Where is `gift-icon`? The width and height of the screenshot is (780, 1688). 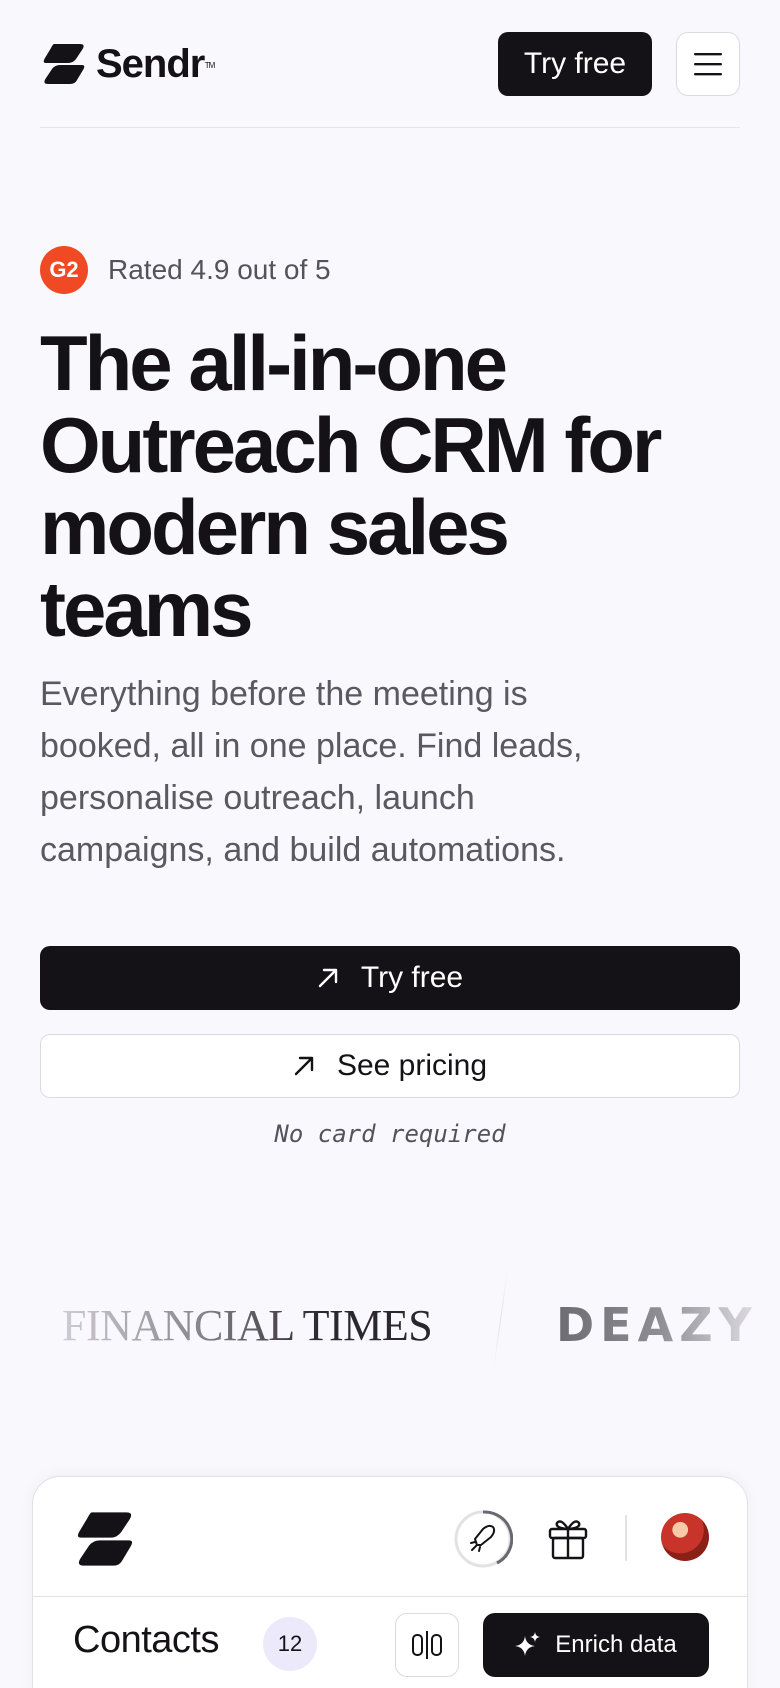
gift-icon is located at coordinates (568, 1538).